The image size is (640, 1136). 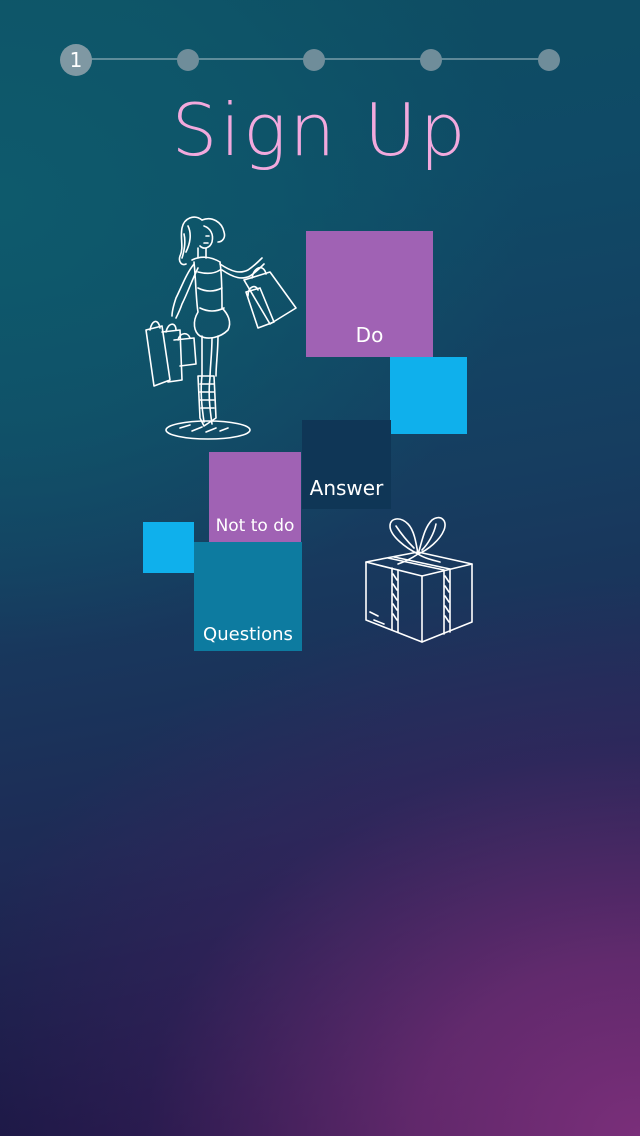 I want to click on gift-box-icon, so click(x=419, y=579).